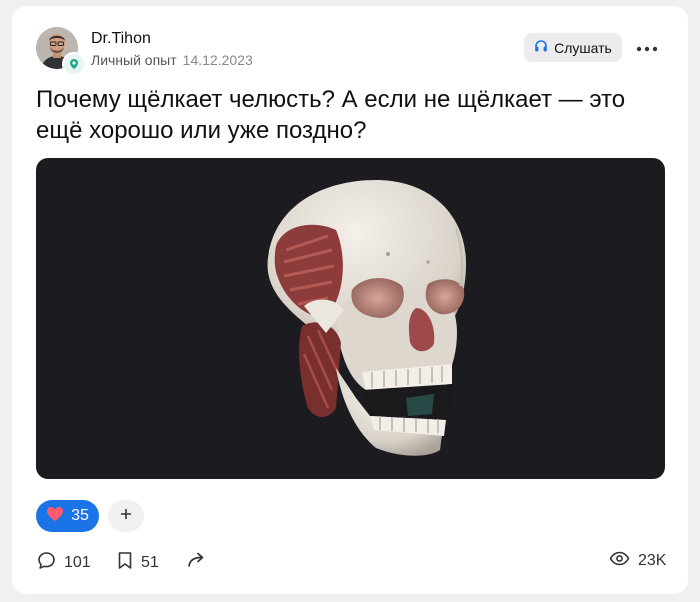 This screenshot has height=602, width=700. Describe the element at coordinates (67, 516) in the screenshot. I see `like-button: 35` at that location.